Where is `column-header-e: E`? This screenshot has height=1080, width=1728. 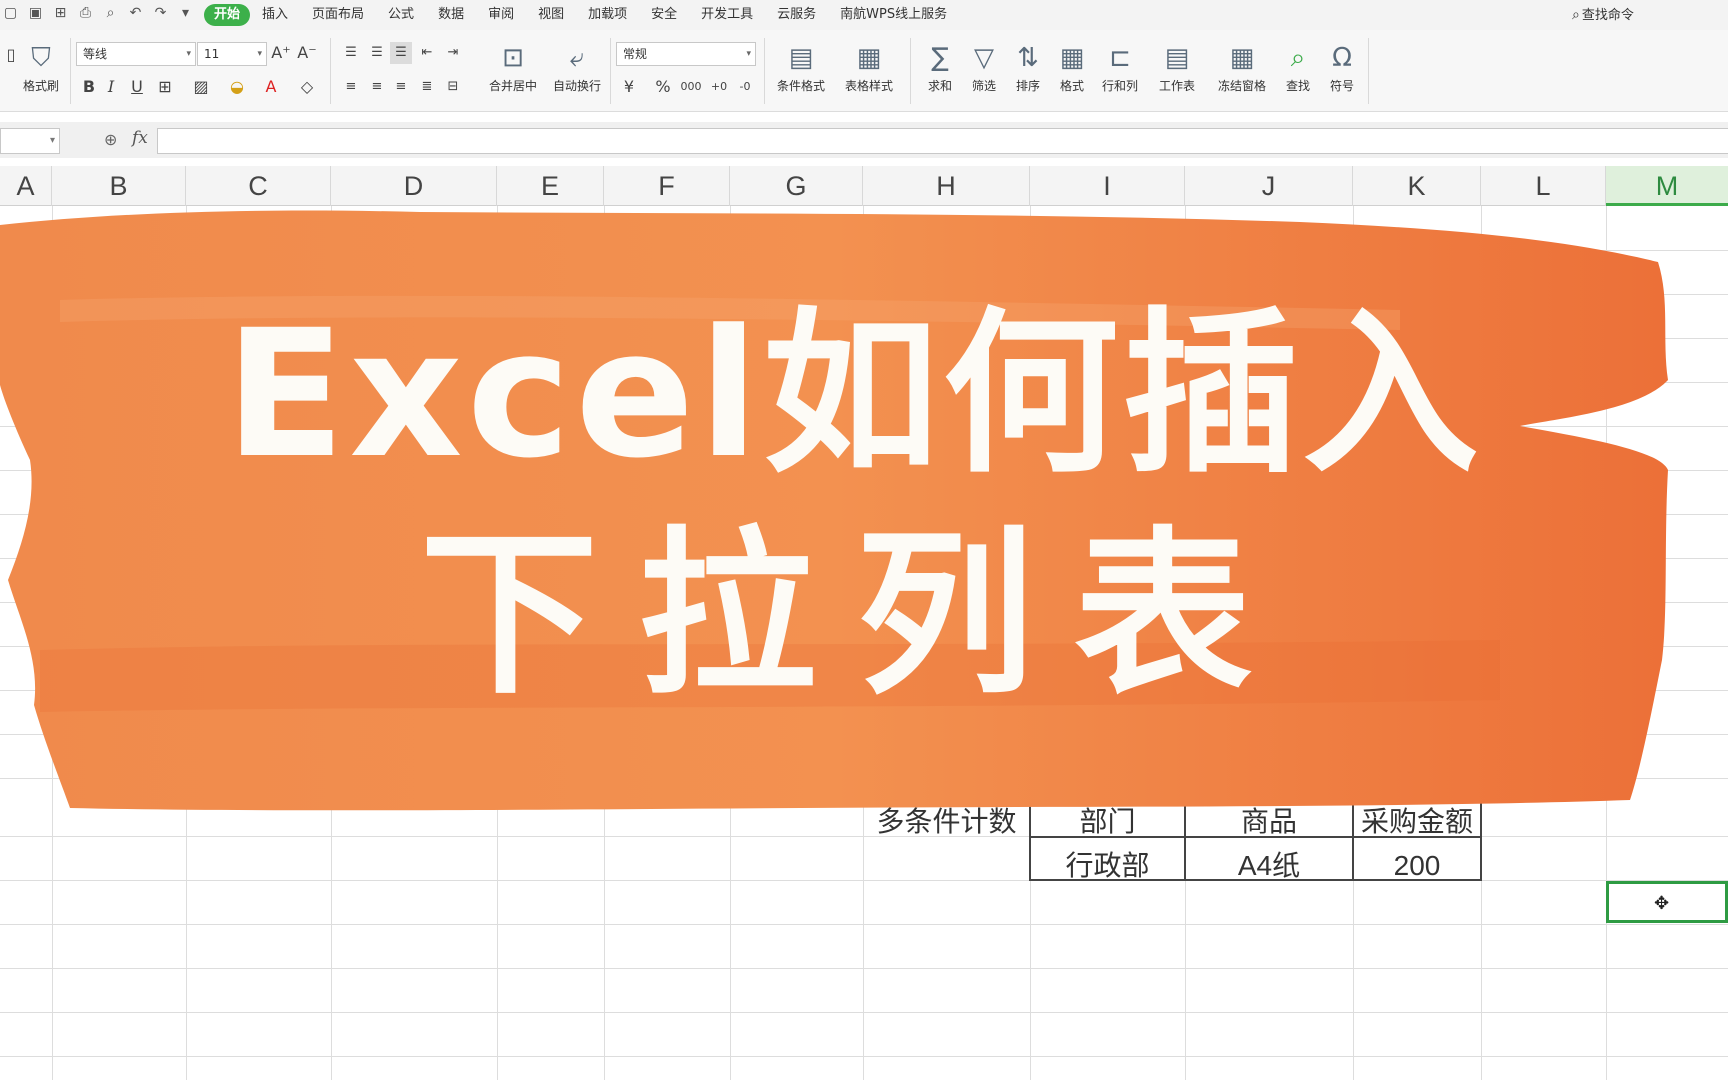 column-header-e: E is located at coordinates (550, 186).